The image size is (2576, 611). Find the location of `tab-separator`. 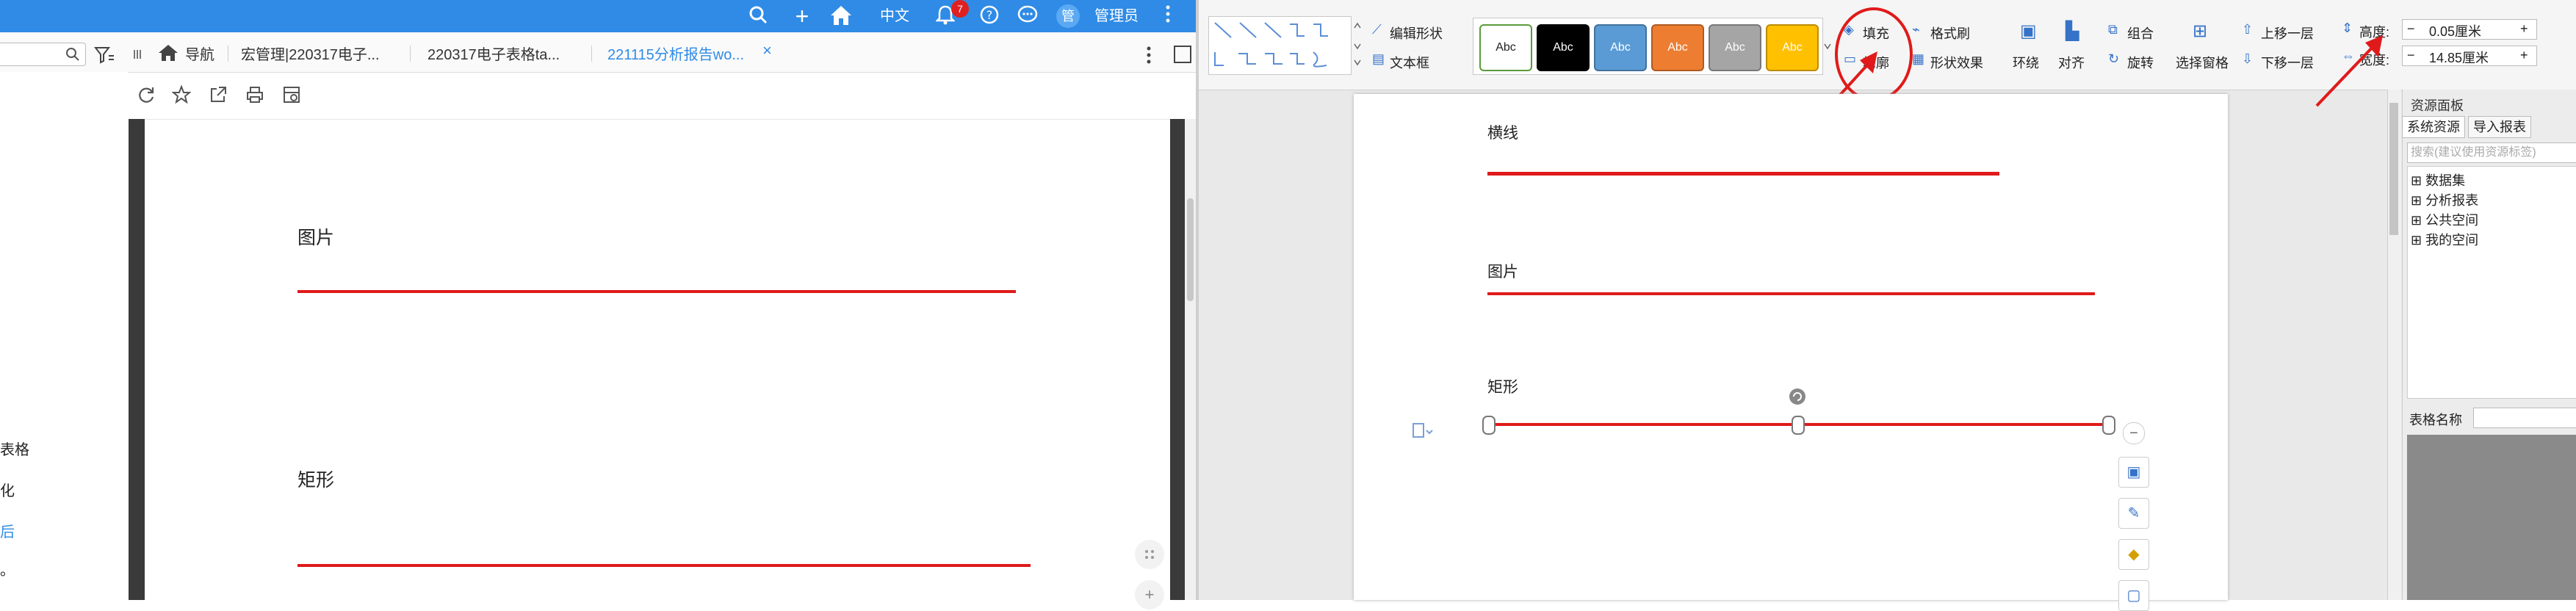

tab-separator is located at coordinates (410, 54).